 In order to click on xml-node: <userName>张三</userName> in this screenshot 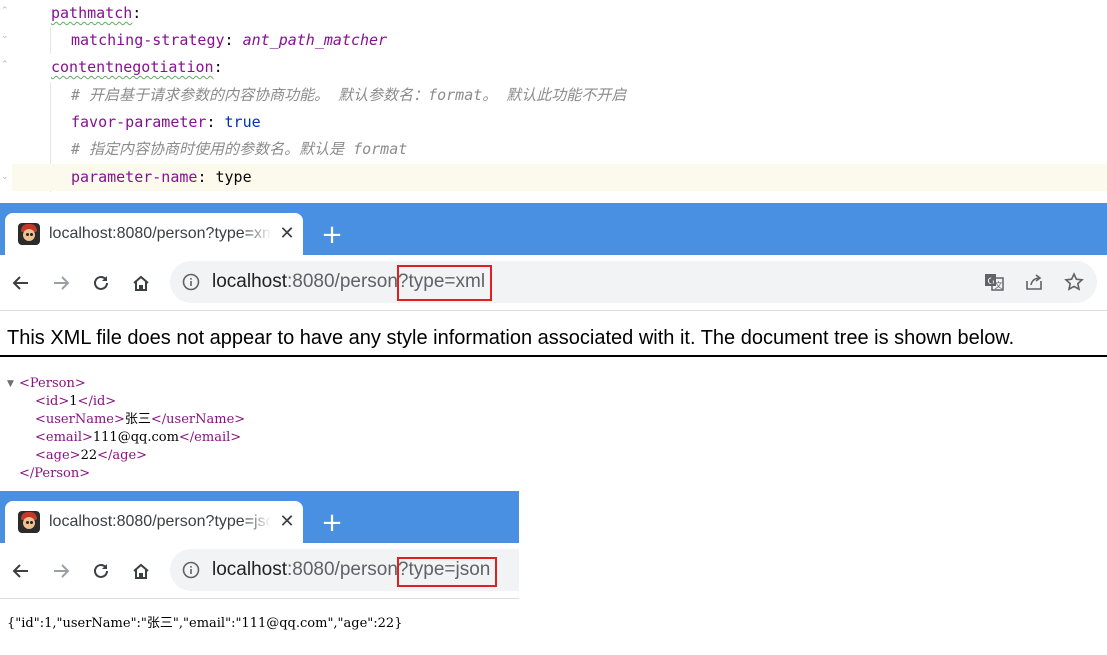, I will do `click(140, 419)`.